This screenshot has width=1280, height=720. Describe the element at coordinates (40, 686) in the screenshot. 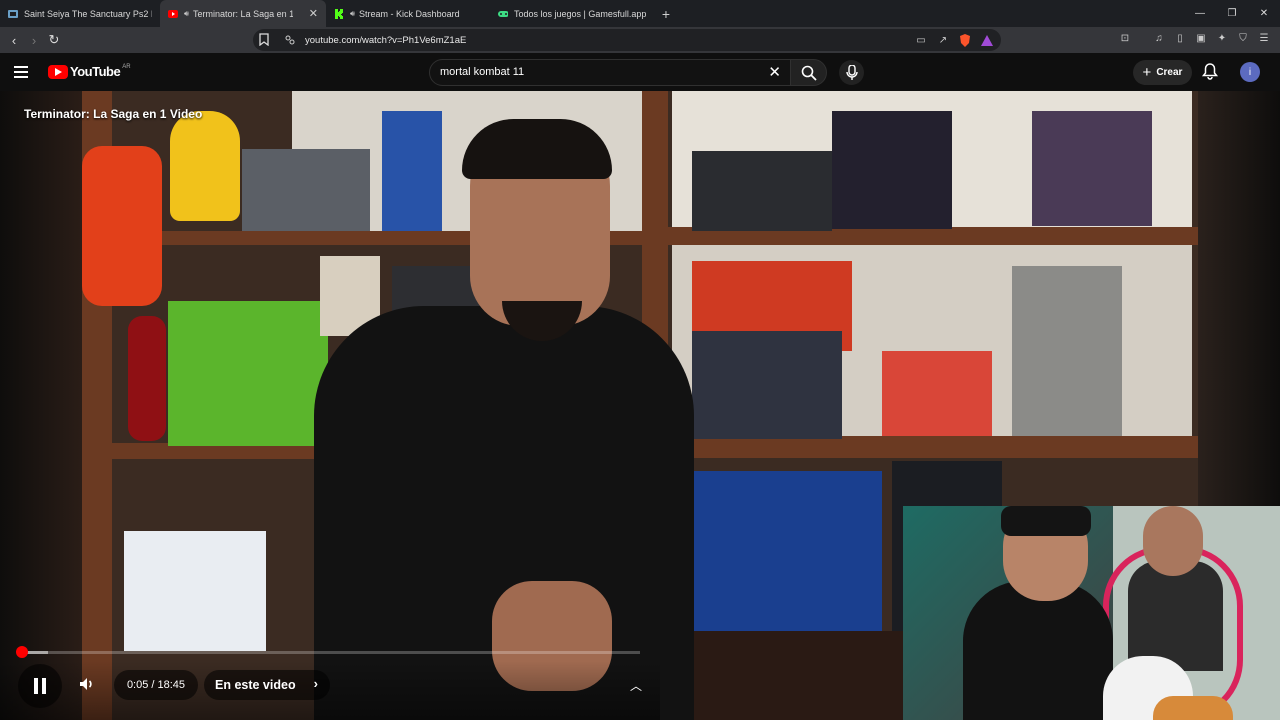

I see `pause-button` at that location.